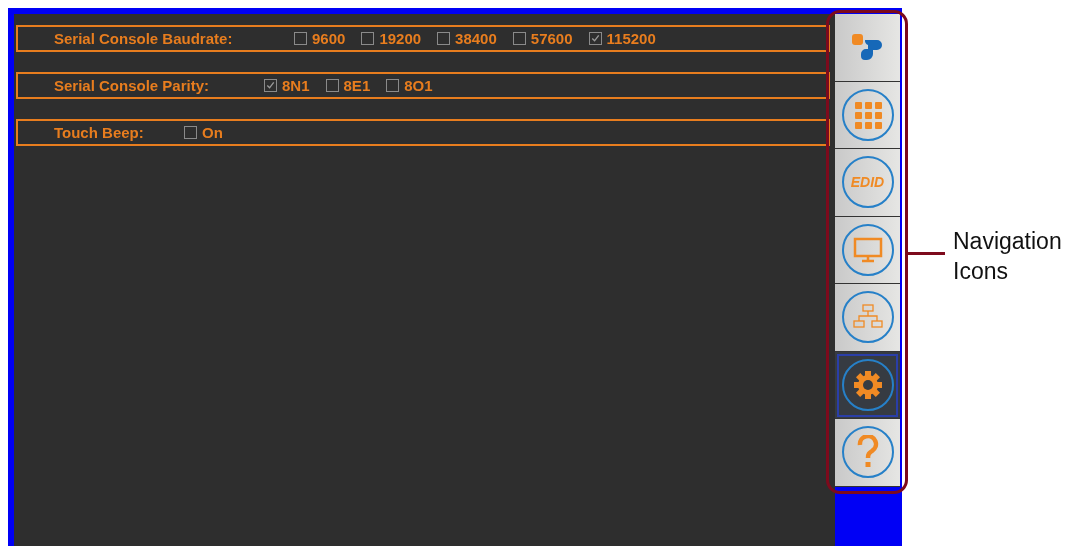 This screenshot has height=546, width=1088. Describe the element at coordinates (132, 85) in the screenshot. I see `setting-label: Serial Console Parity:` at that location.